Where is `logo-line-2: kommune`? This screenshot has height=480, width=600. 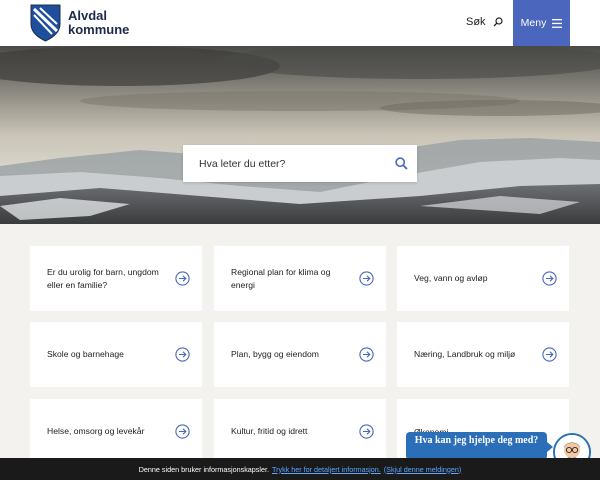 logo-line-2: kommune is located at coordinates (99, 29).